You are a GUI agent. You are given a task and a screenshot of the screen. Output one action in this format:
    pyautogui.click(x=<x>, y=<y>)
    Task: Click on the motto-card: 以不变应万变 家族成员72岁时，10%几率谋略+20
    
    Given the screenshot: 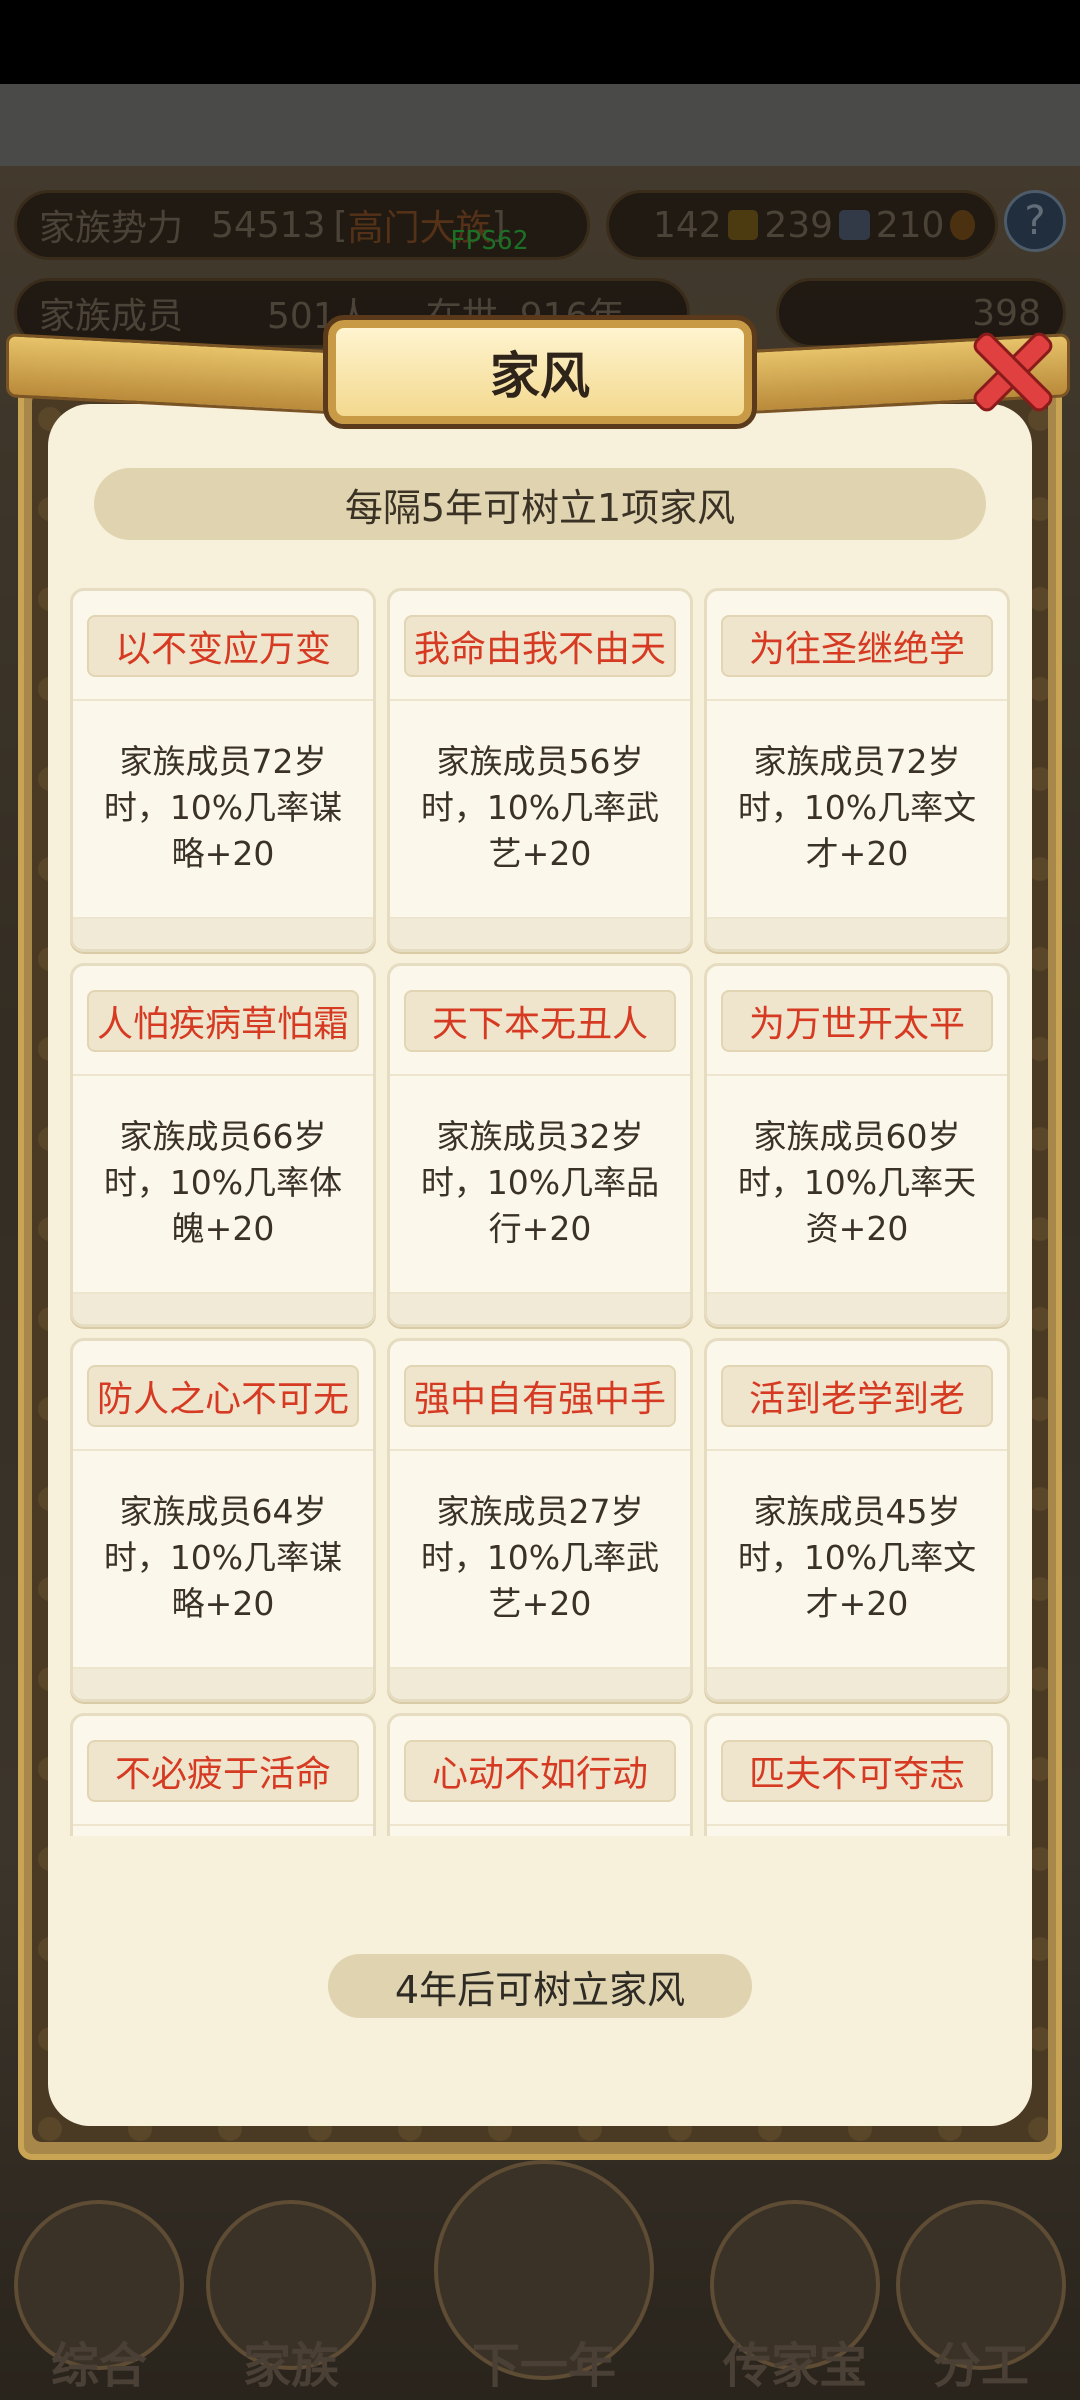 What is the action you would take?
    pyautogui.click(x=223, y=770)
    